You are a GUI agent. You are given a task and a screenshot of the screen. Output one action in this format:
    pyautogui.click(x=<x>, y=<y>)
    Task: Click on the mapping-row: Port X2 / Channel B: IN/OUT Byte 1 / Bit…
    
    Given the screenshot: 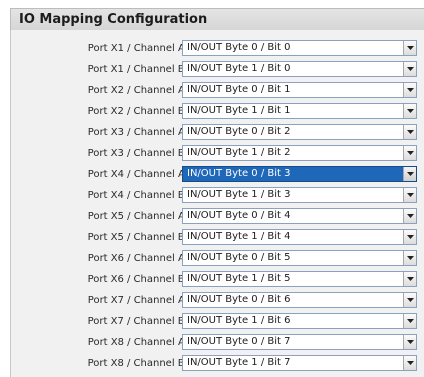 What is the action you would take?
    pyautogui.click(x=217, y=113)
    